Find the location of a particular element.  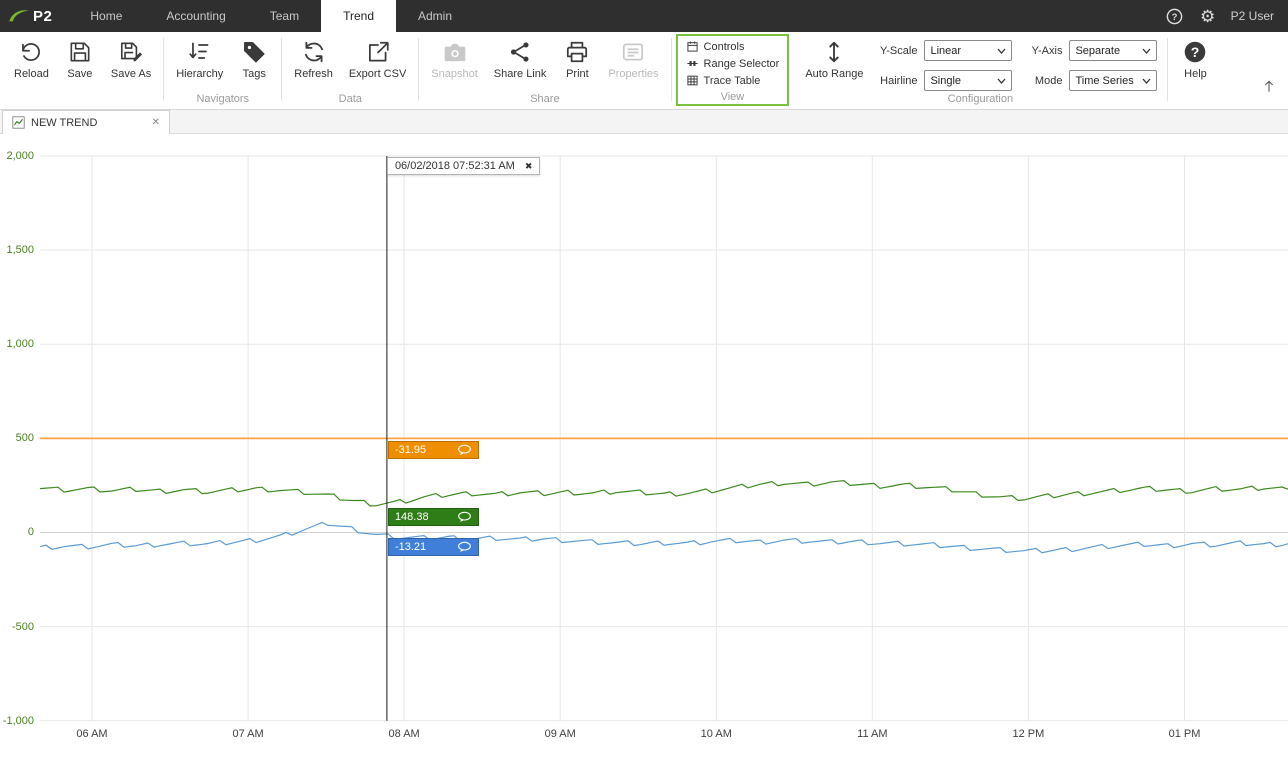

topbar-right: ? ⚙ P2 User is located at coordinates (1226, 16).